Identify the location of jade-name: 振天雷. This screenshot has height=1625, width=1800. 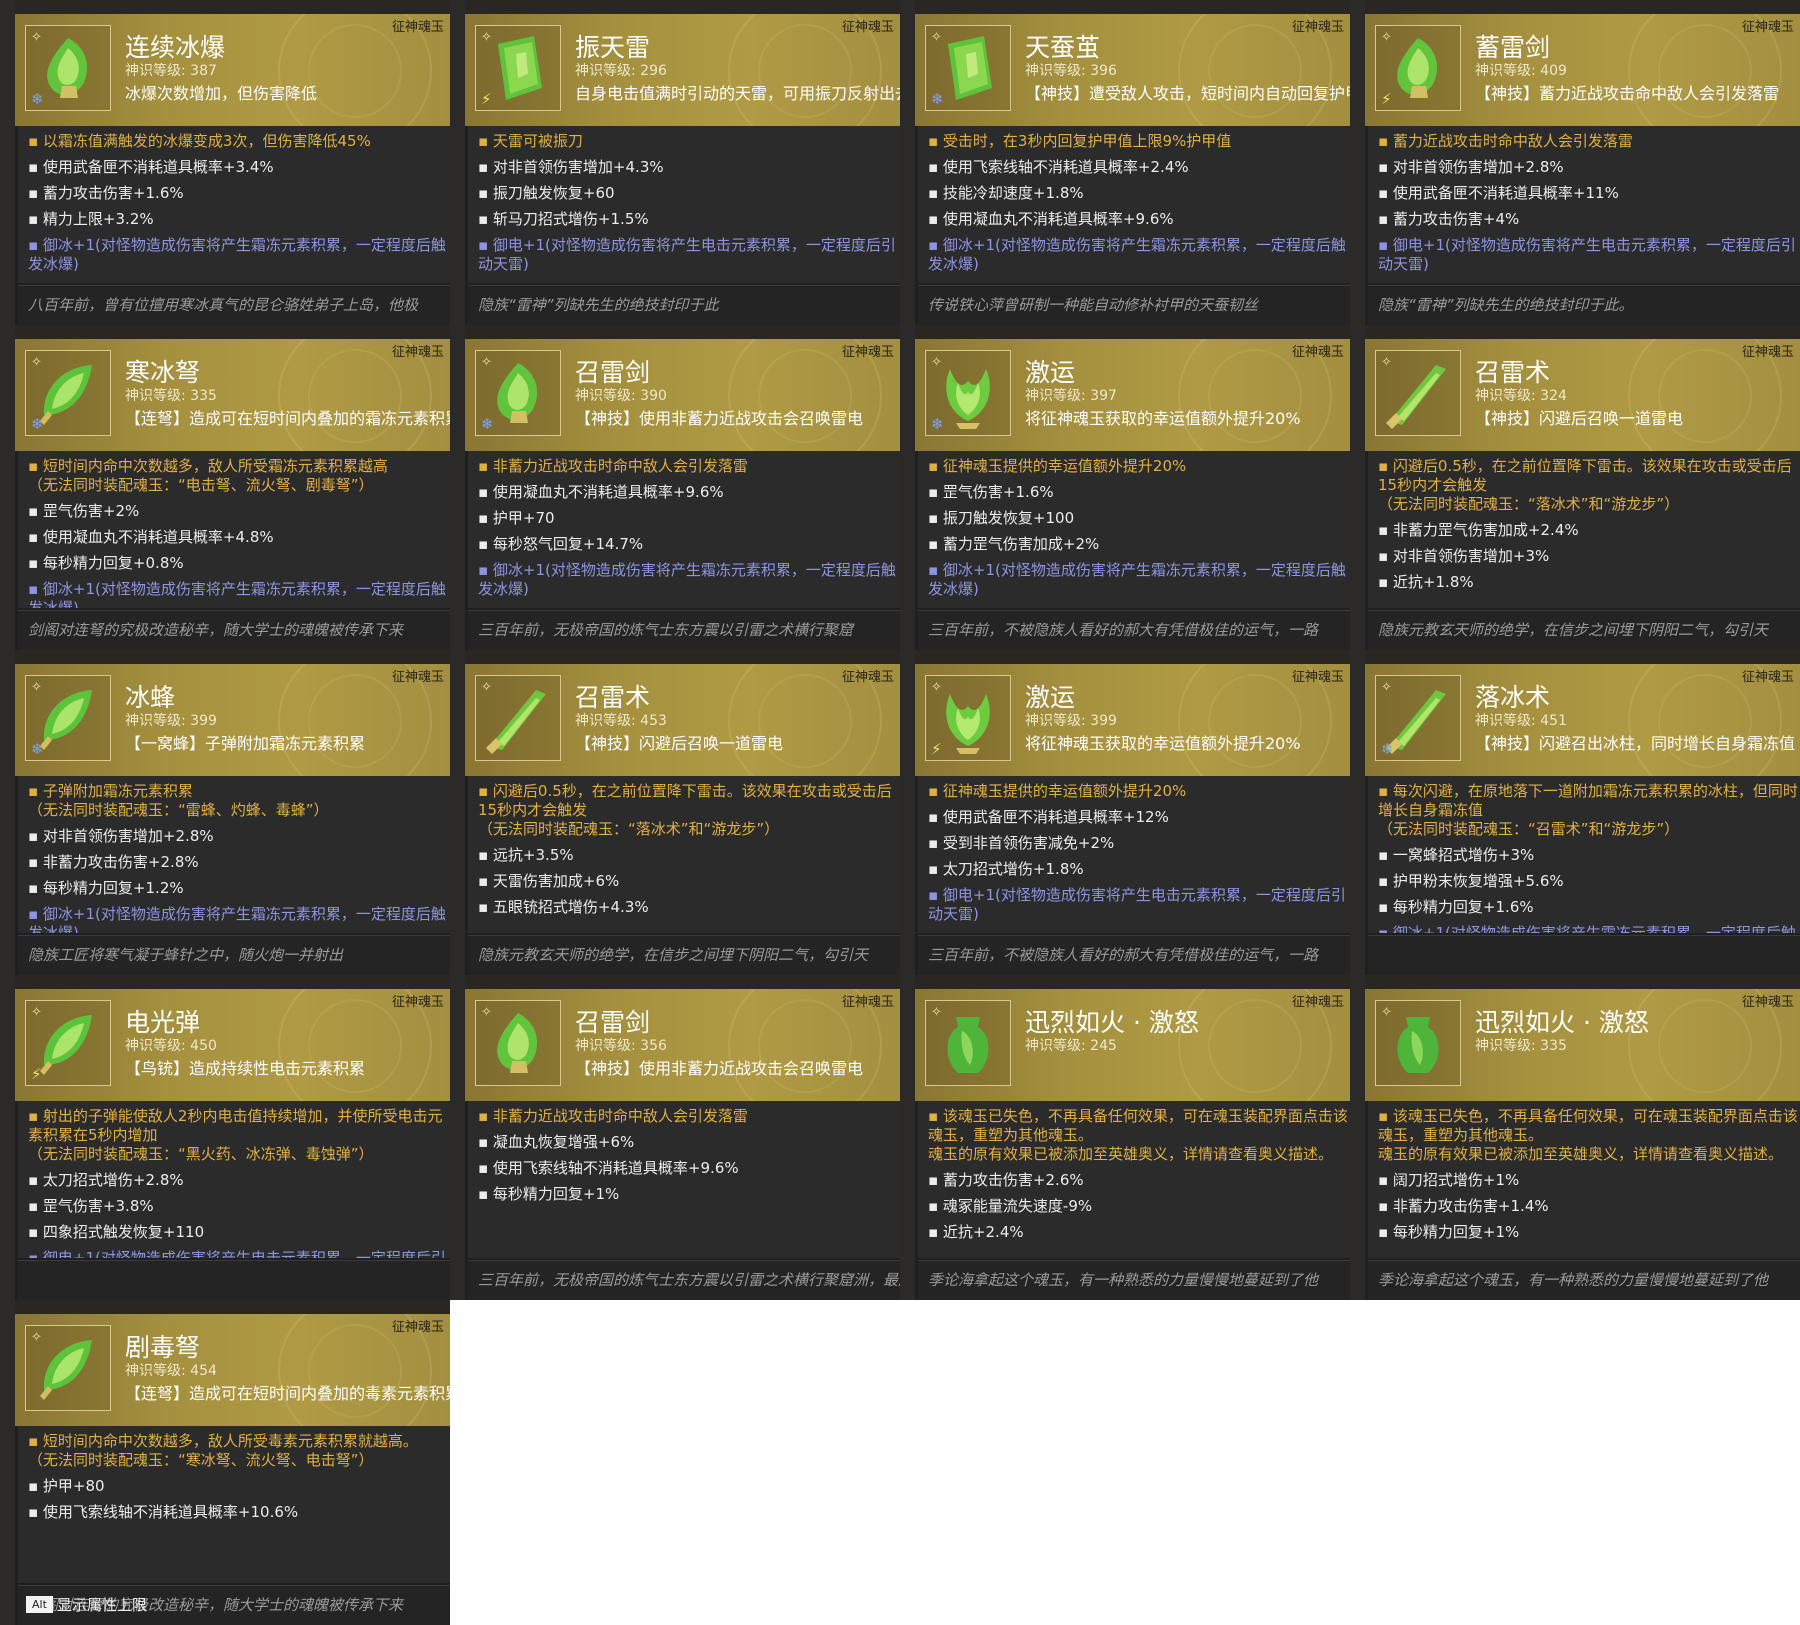
(613, 47).